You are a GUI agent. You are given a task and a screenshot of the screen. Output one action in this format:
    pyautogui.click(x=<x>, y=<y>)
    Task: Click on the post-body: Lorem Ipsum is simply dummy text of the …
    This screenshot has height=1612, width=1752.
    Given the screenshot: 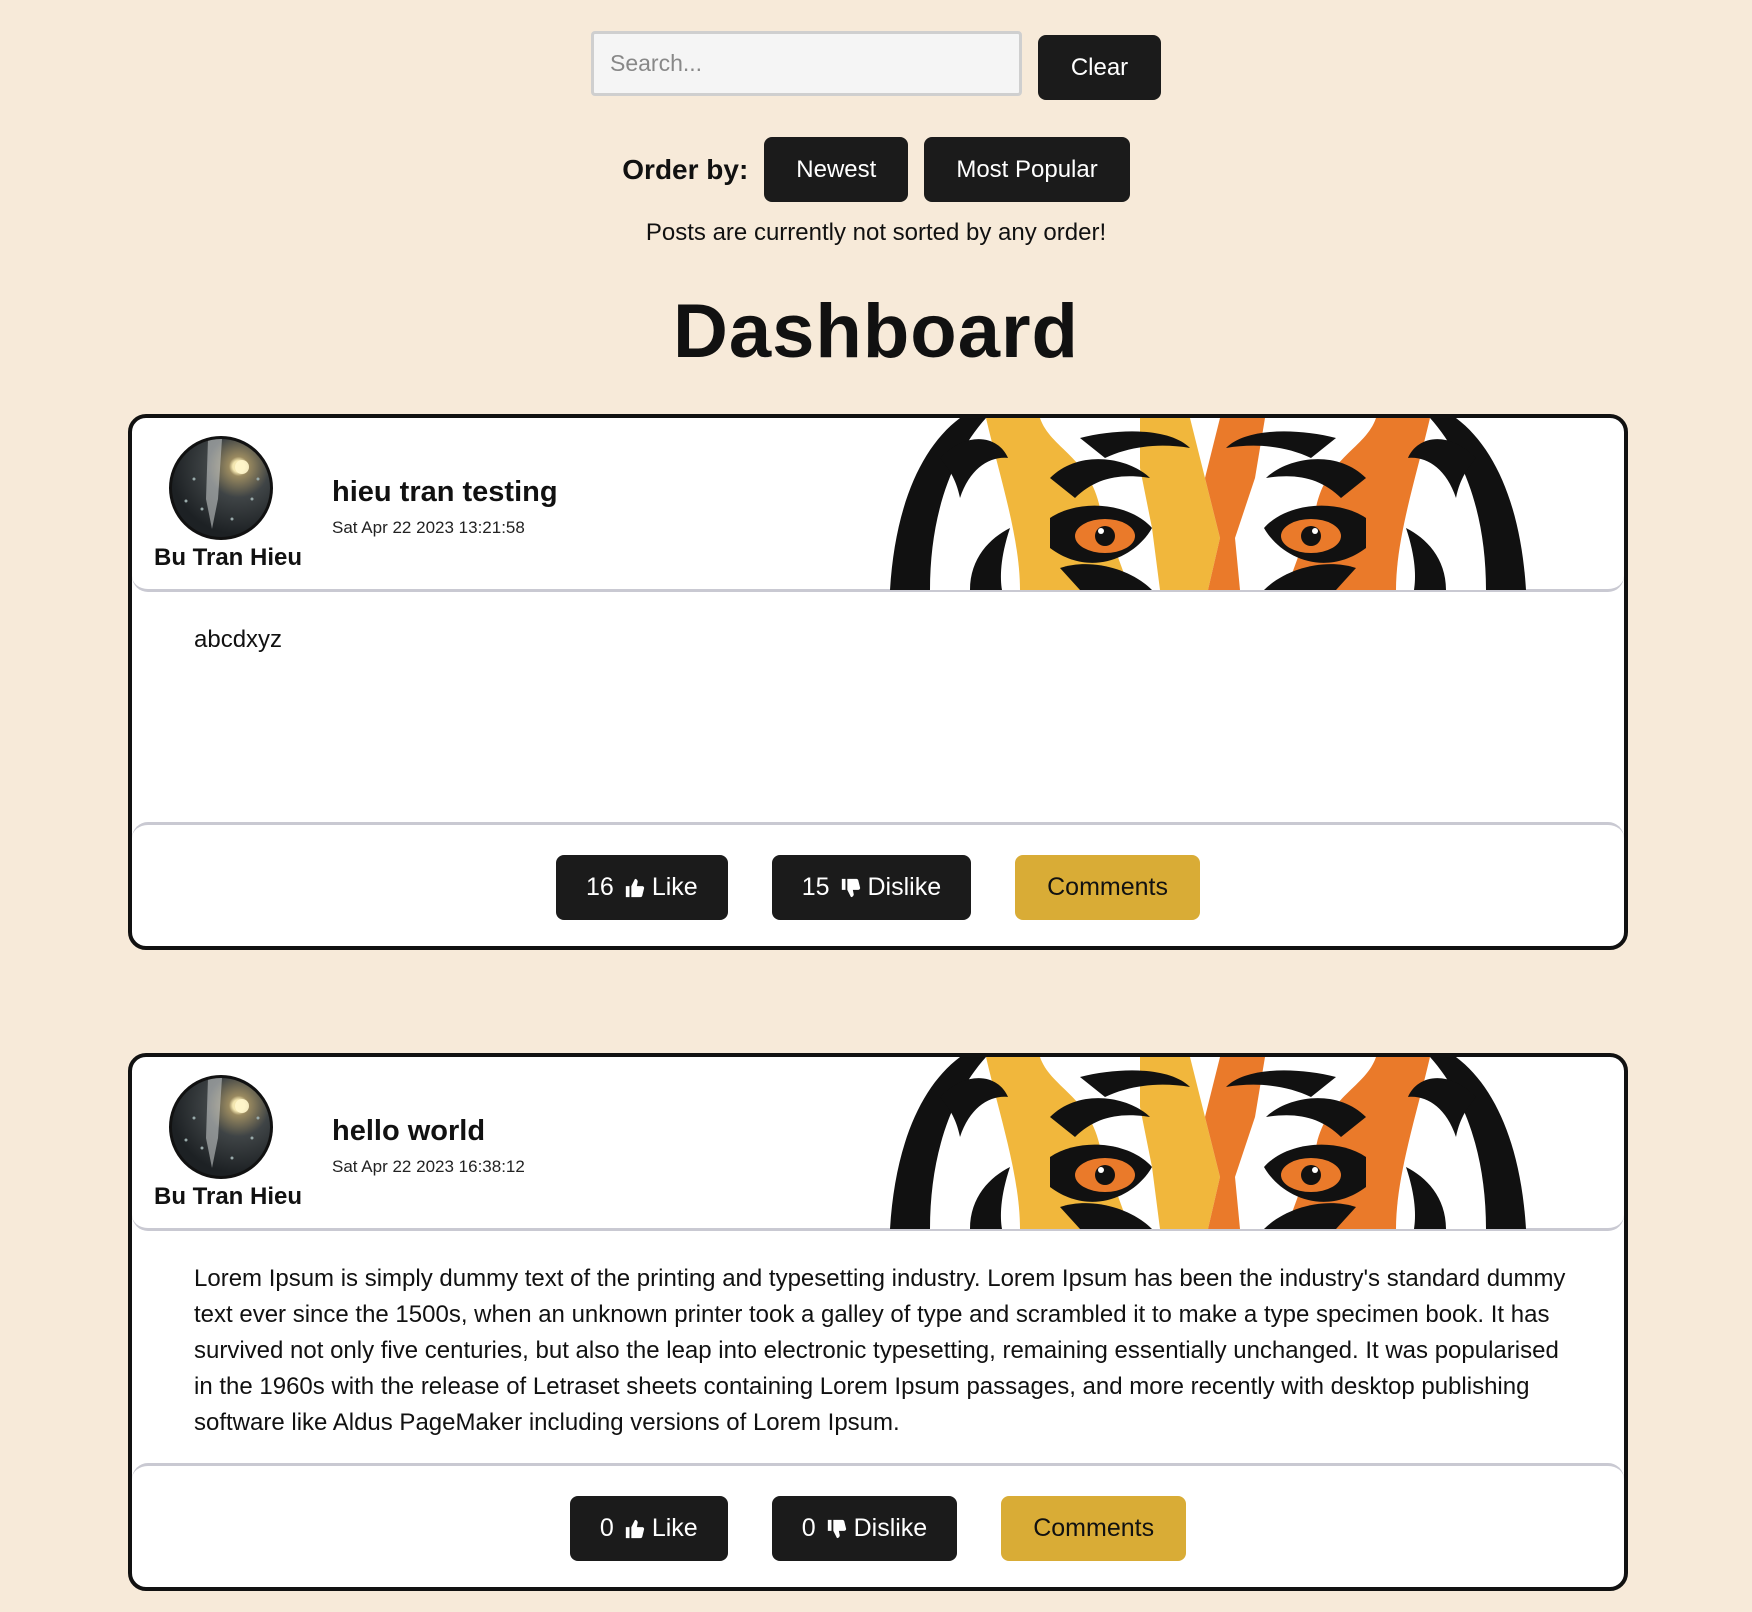 What is the action you would take?
    pyautogui.click(x=880, y=1350)
    